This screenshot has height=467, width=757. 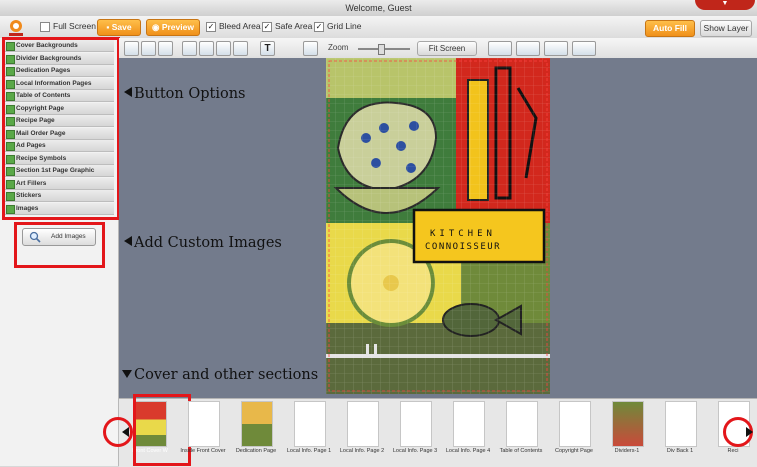 I want to click on full-screen-toggle: Full Screen, so click(x=68, y=26).